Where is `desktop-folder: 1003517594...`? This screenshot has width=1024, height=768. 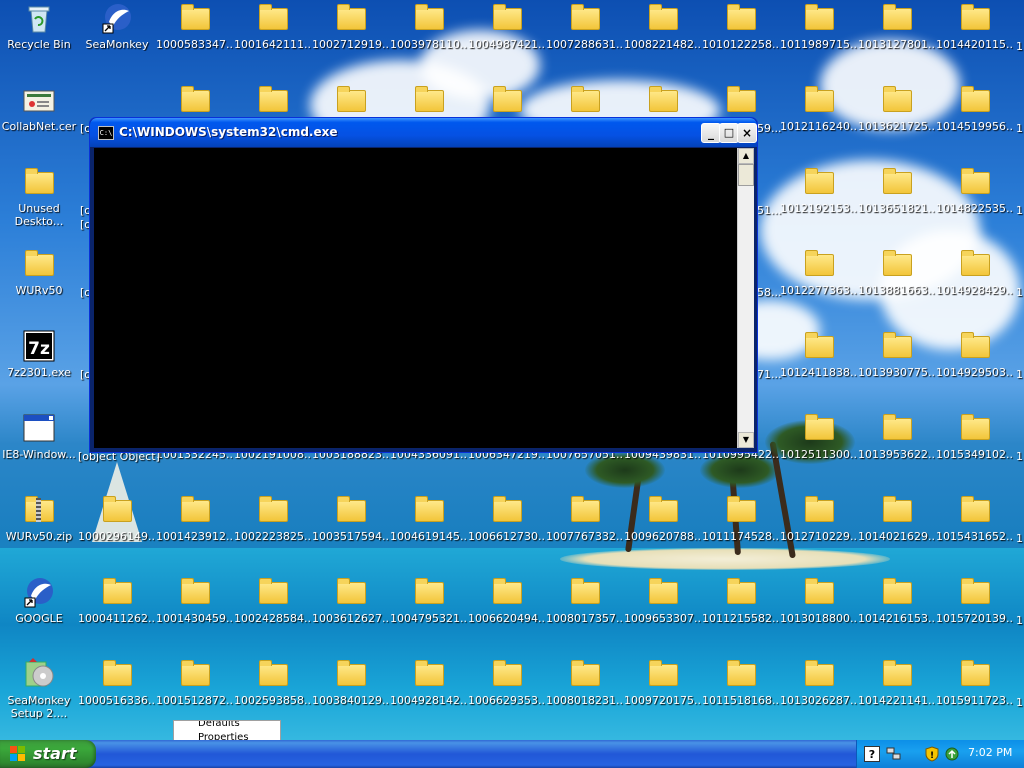 desktop-folder: 1003517594... is located at coordinates (351, 518).